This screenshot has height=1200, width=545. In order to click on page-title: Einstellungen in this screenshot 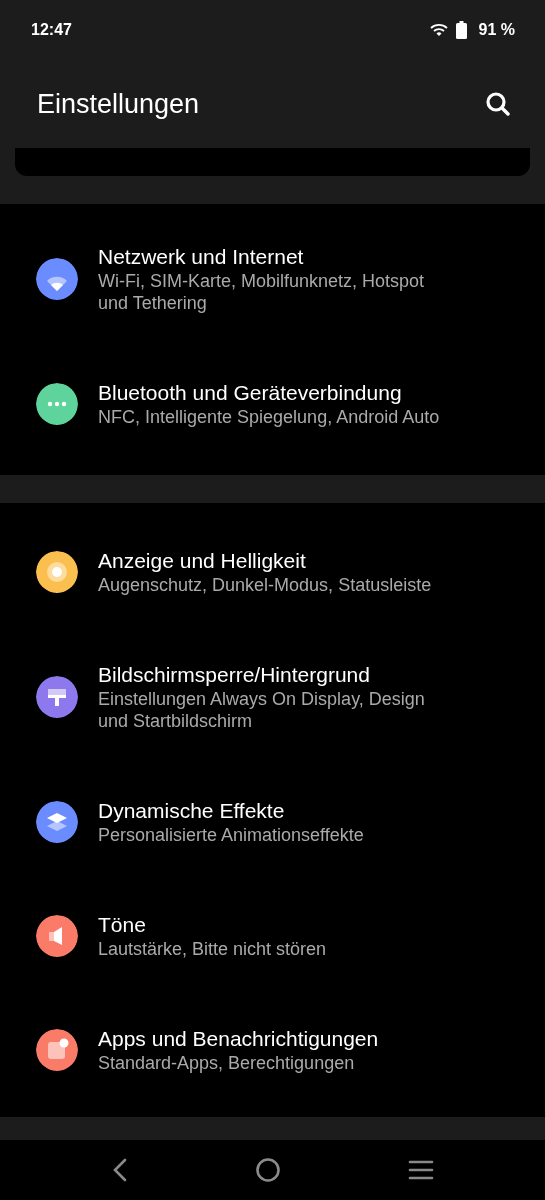, I will do `click(118, 104)`.